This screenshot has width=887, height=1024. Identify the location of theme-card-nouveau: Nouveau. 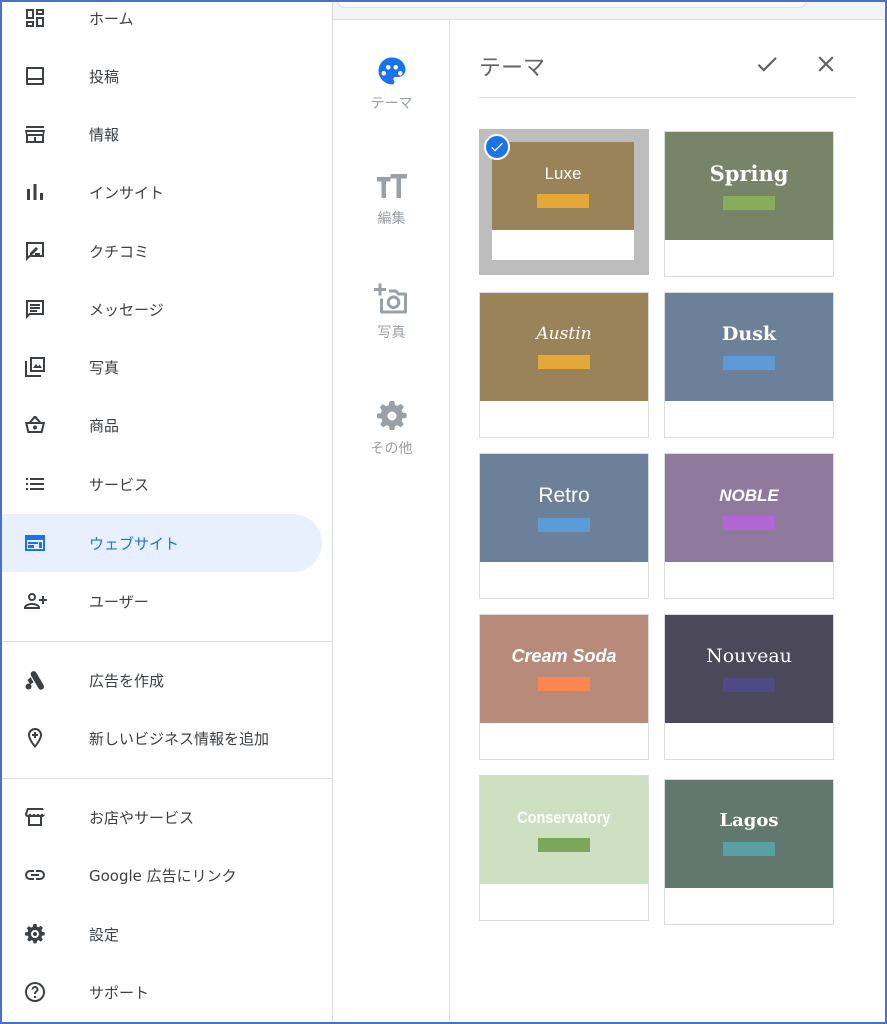
(749, 687).